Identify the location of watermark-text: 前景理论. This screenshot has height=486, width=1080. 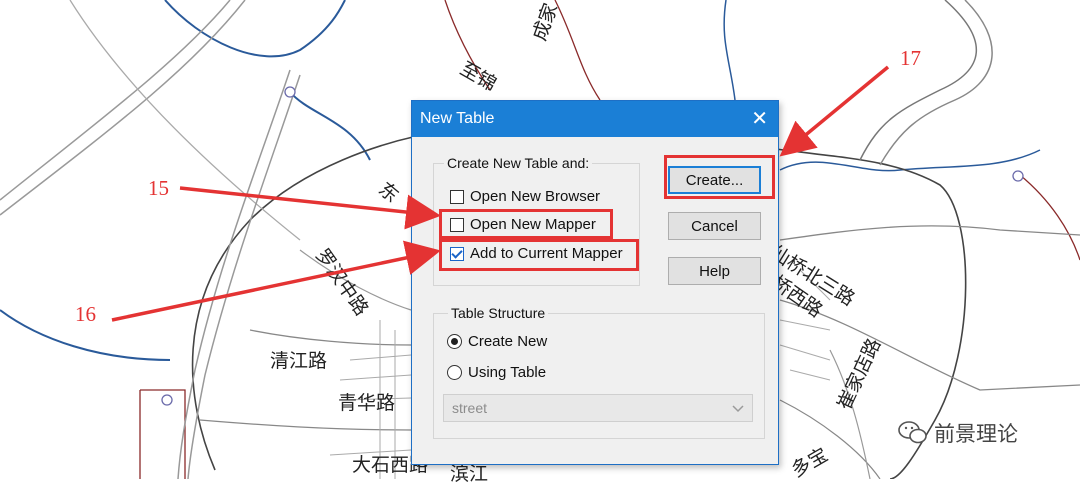
(976, 434).